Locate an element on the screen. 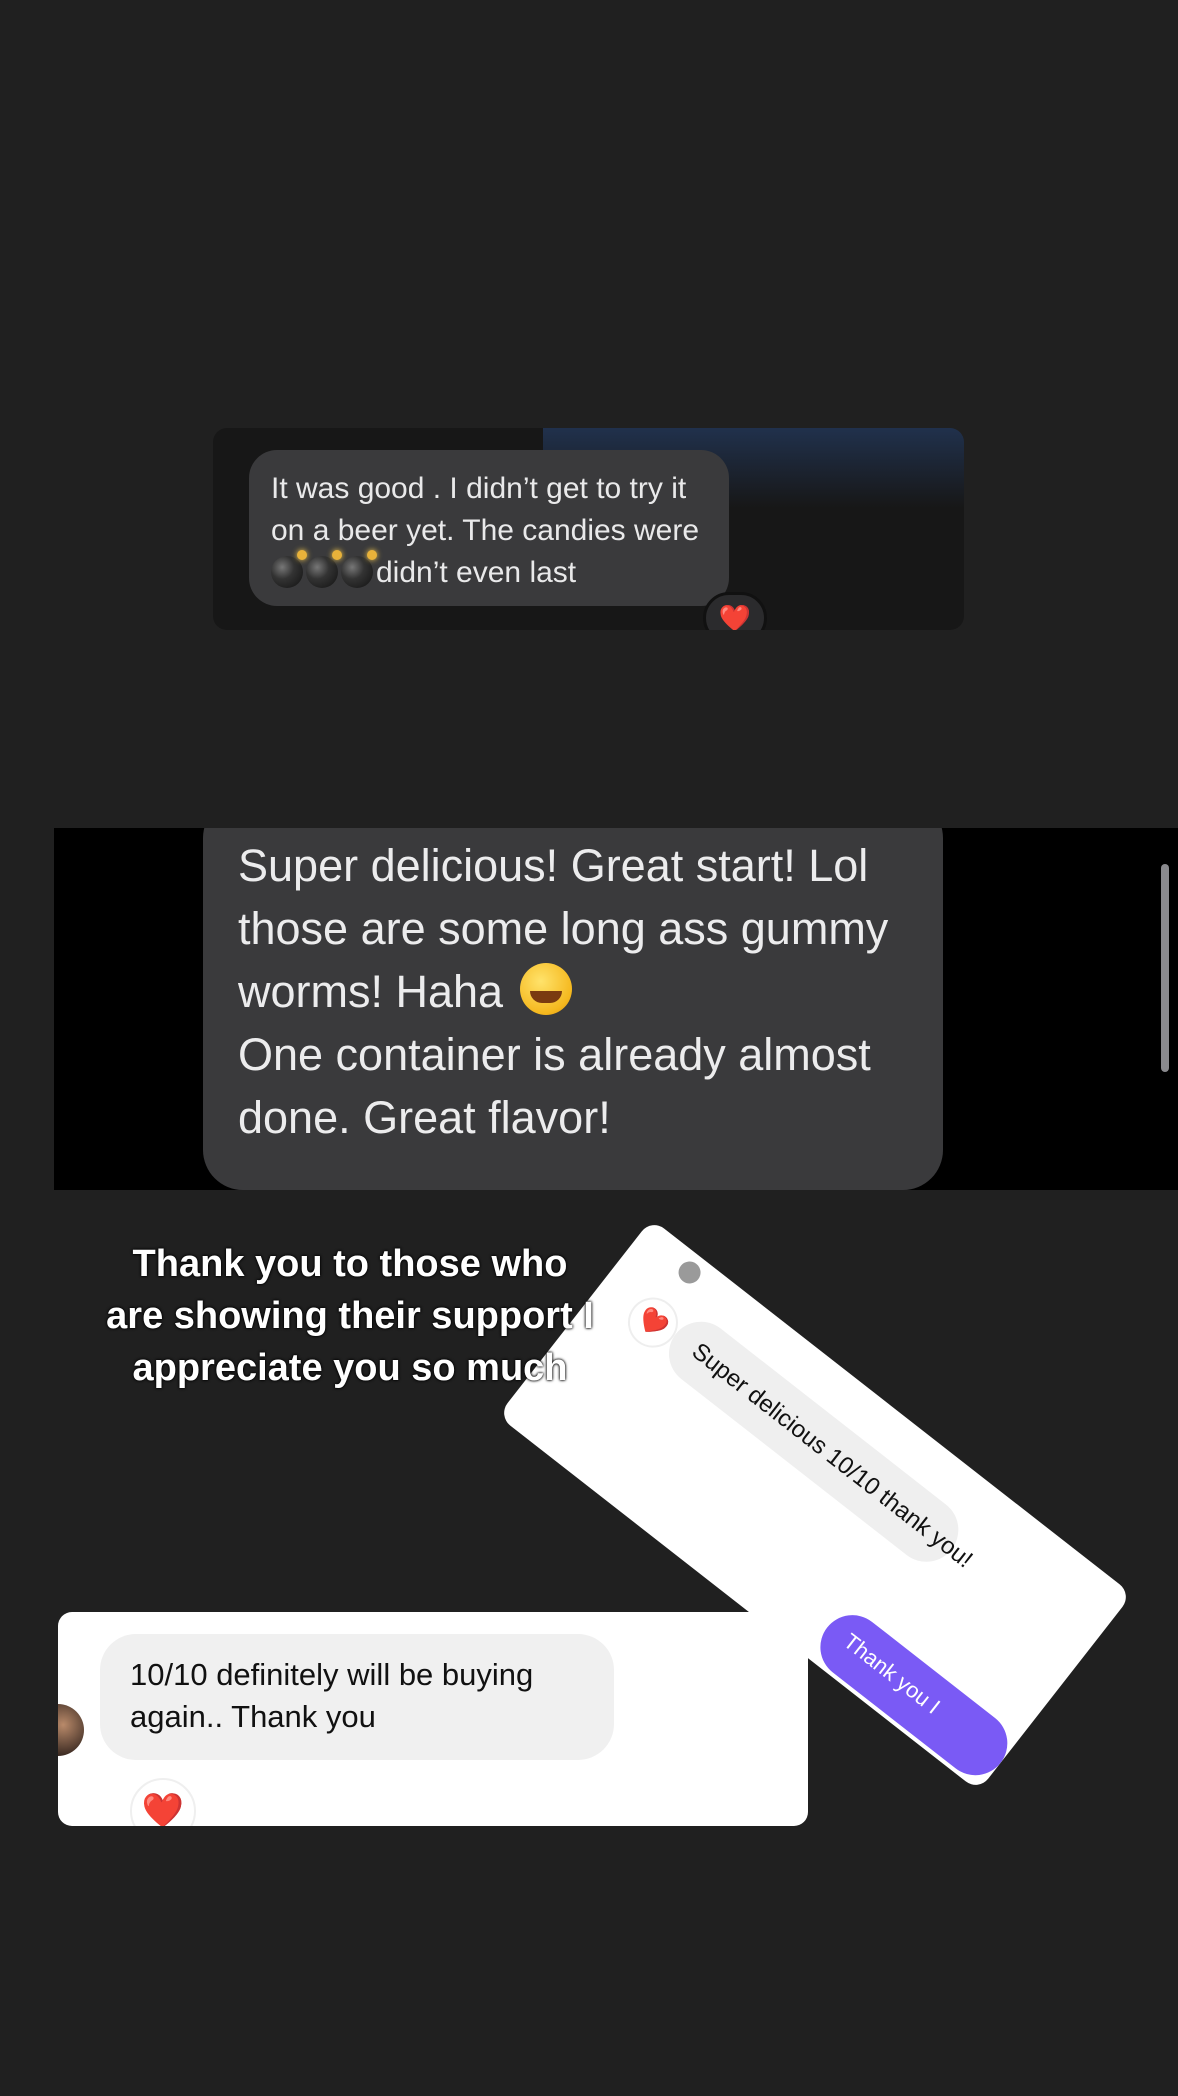 The width and height of the screenshot is (1178, 2096). message-line: It was good . I didn’t get to try it is located at coordinates (479, 488).